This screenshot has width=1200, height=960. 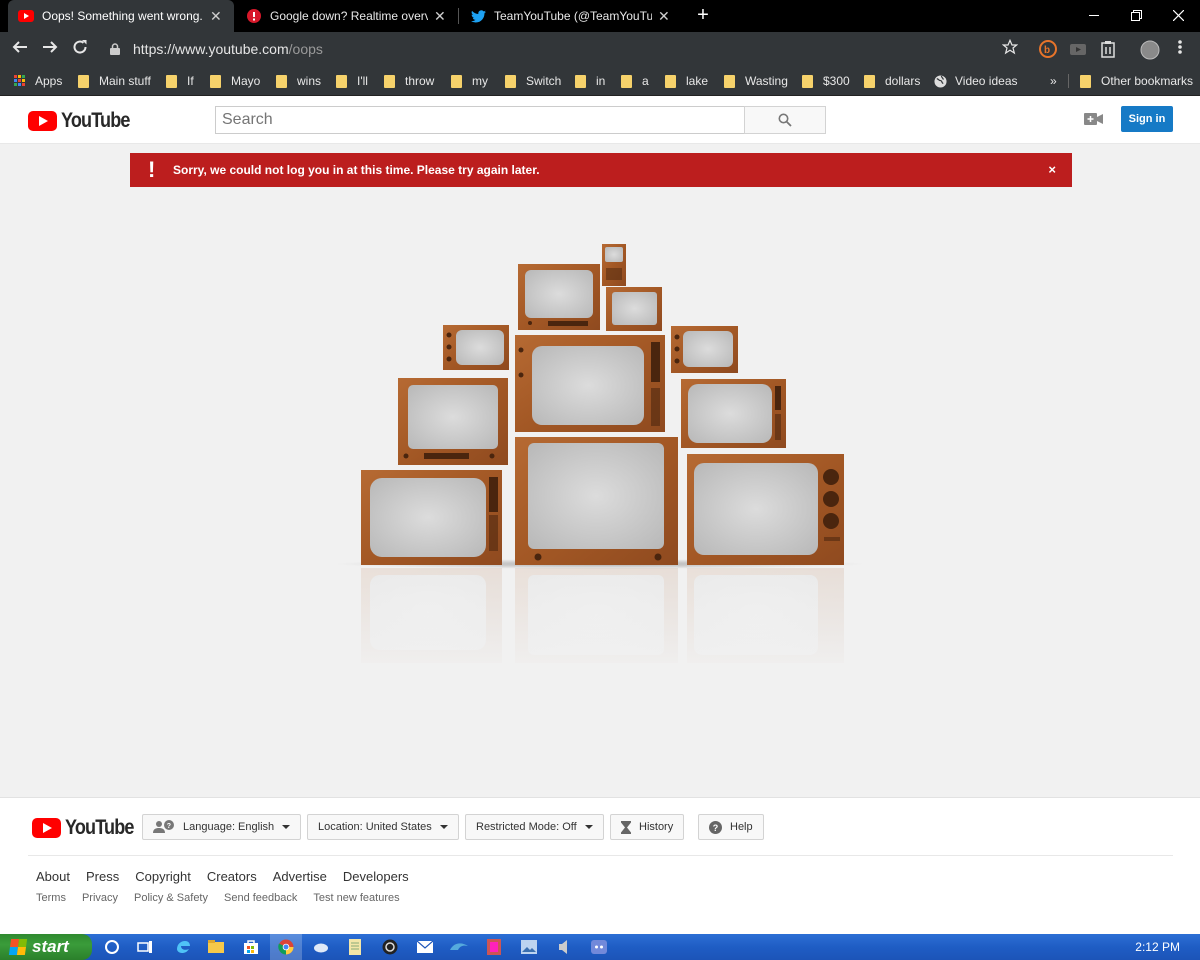 What do you see at coordinates (599, 947) in the screenshot?
I see `discord-icon` at bounding box center [599, 947].